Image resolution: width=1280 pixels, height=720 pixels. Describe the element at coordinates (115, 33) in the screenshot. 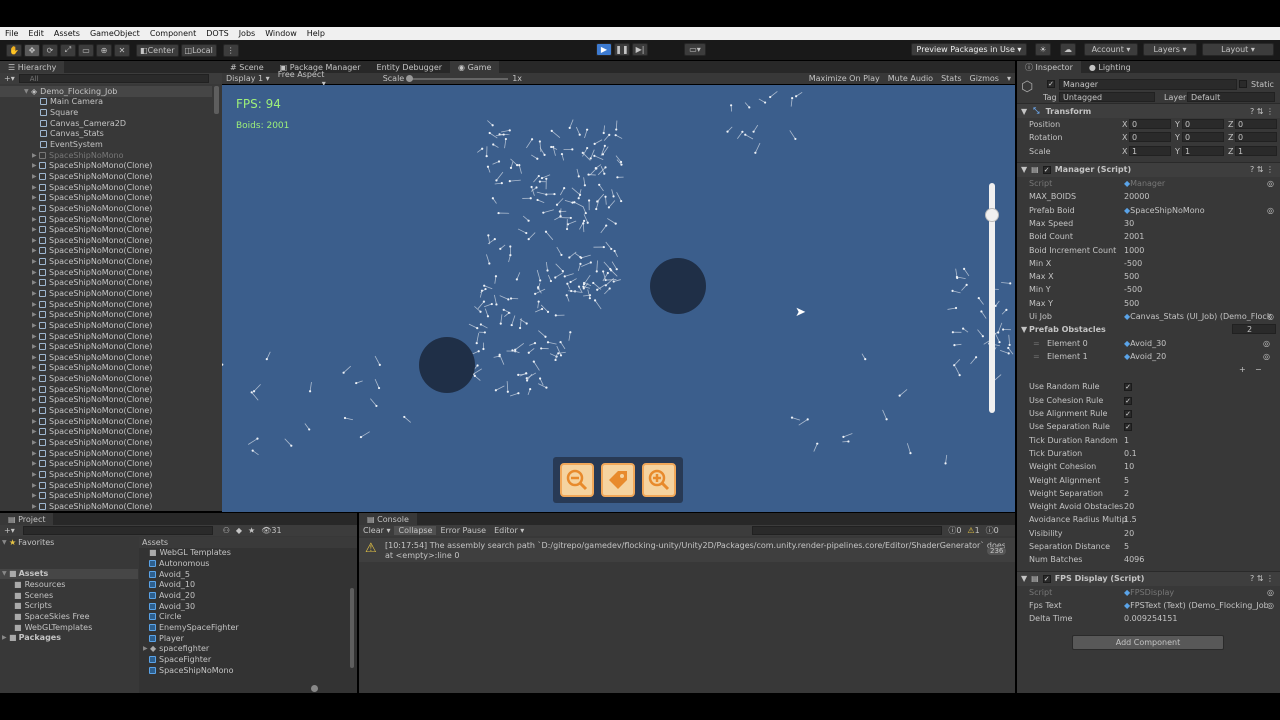

I see `menu-gameobject: GameObject` at that location.